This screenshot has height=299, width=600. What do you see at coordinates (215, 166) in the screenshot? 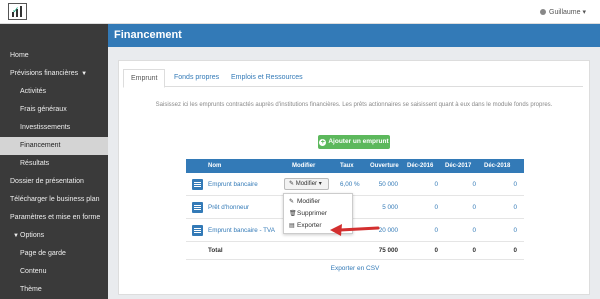
I see `col-nom: Nom` at bounding box center [215, 166].